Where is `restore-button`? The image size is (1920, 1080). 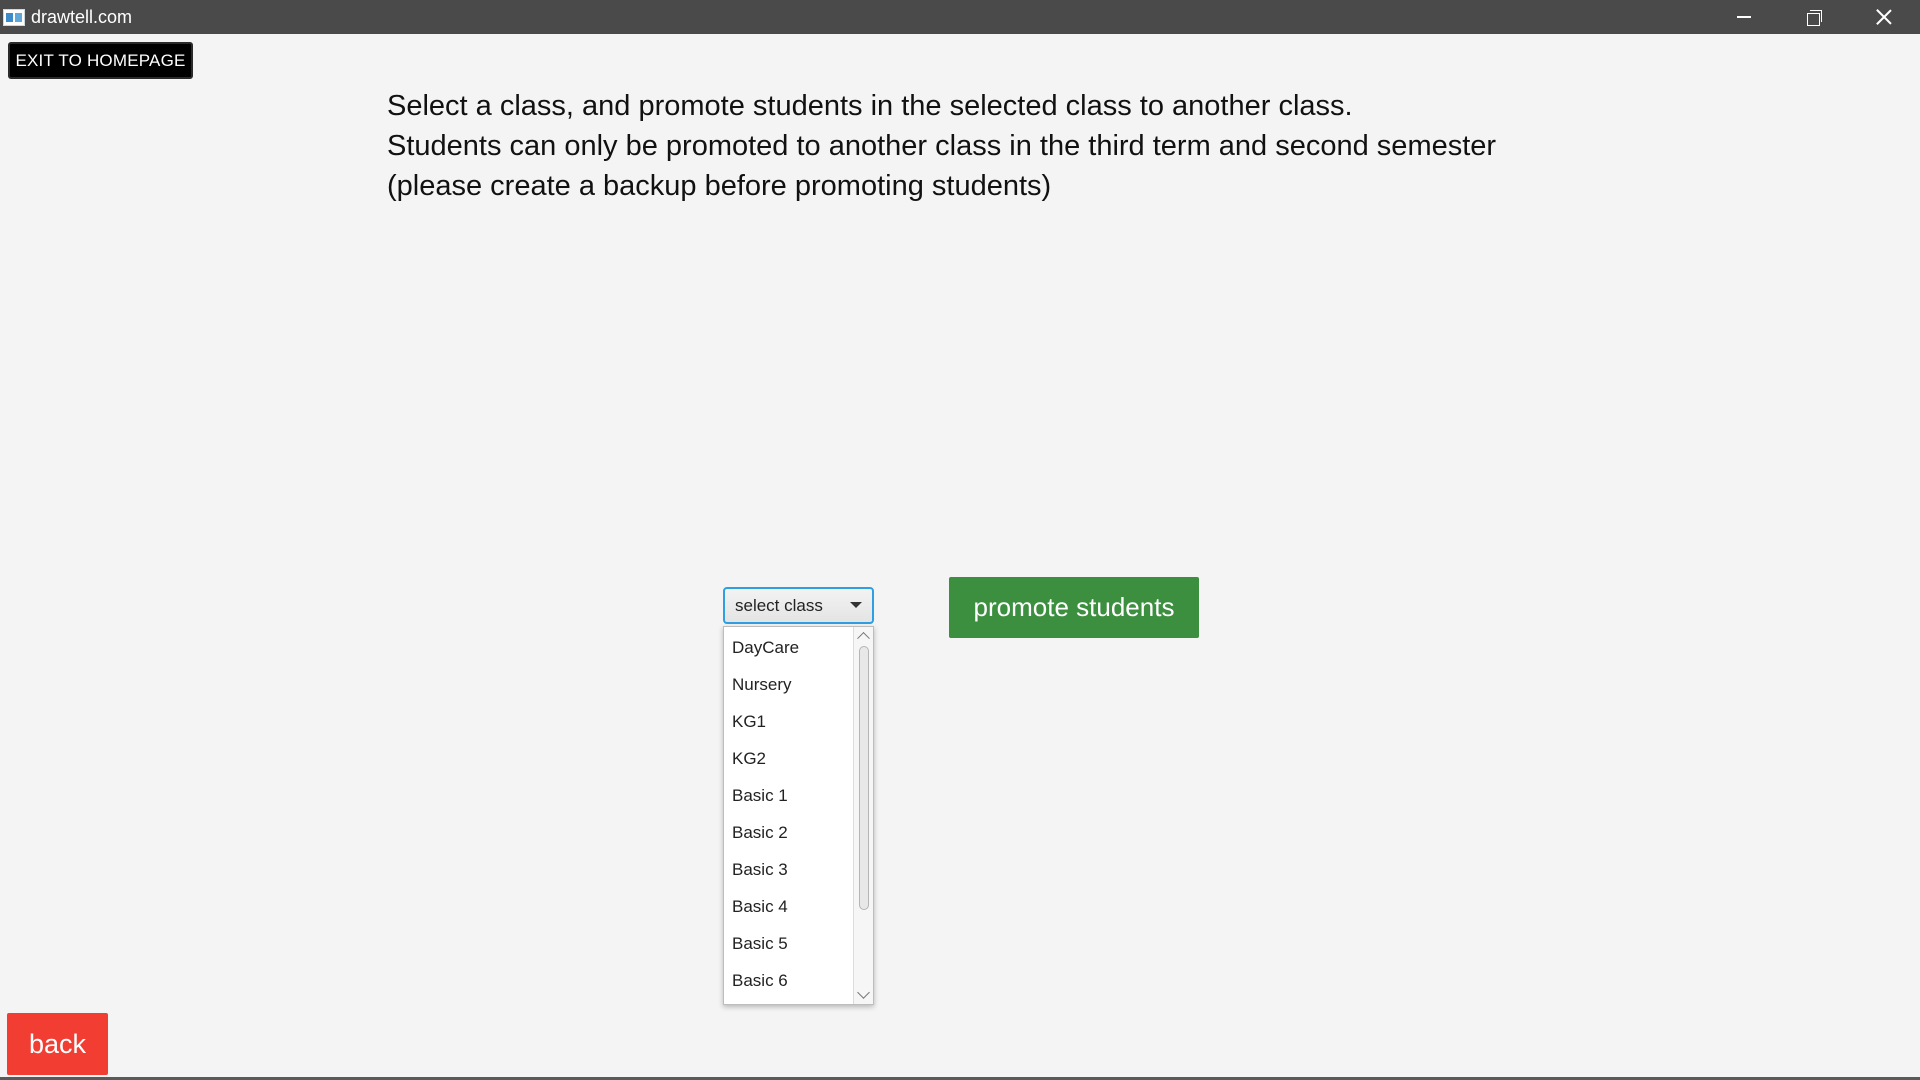
restore-button is located at coordinates (1814, 17).